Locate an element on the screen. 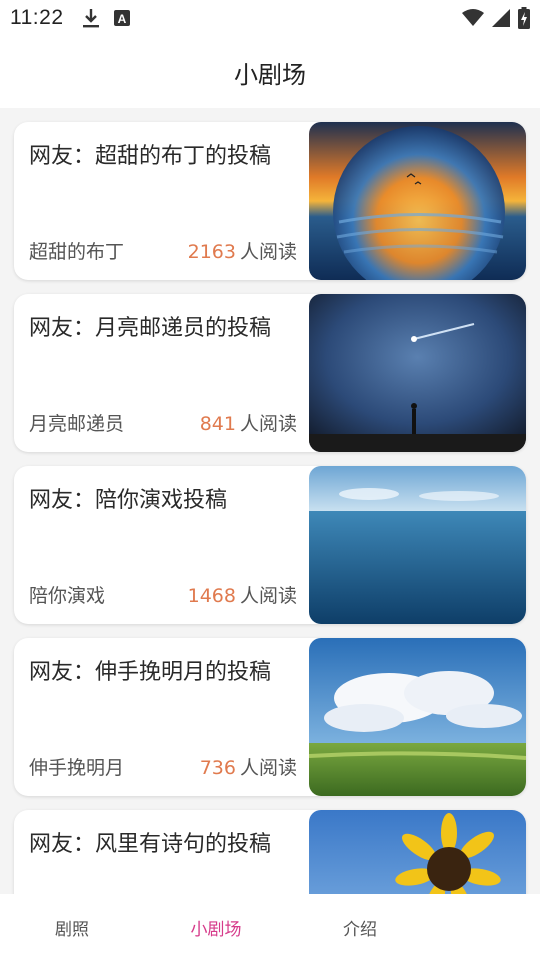 This screenshot has width=540, height=960. story-card: 网友：风里有诗句的投稿 is located at coordinates (270, 852).